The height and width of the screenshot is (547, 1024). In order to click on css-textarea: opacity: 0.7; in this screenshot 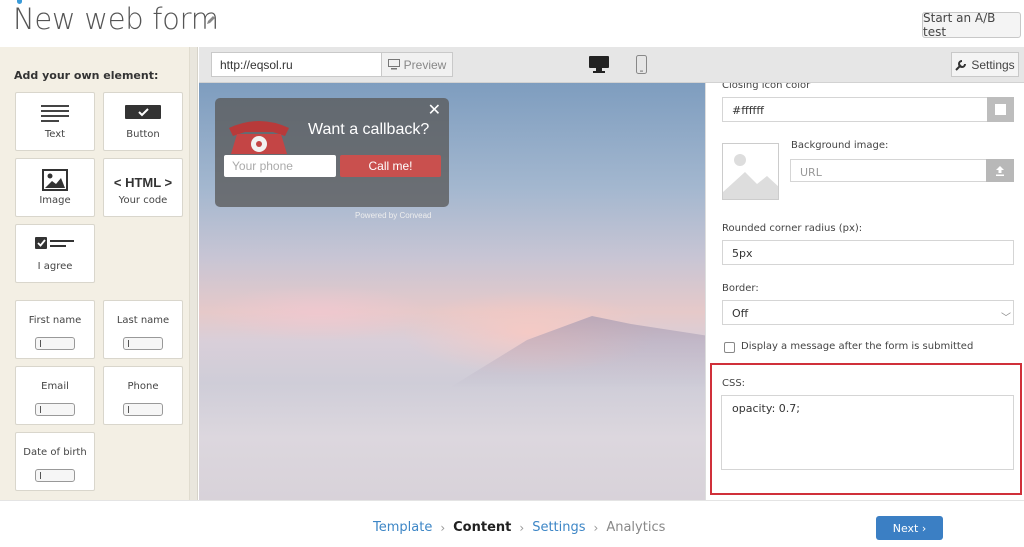, I will do `click(867, 432)`.